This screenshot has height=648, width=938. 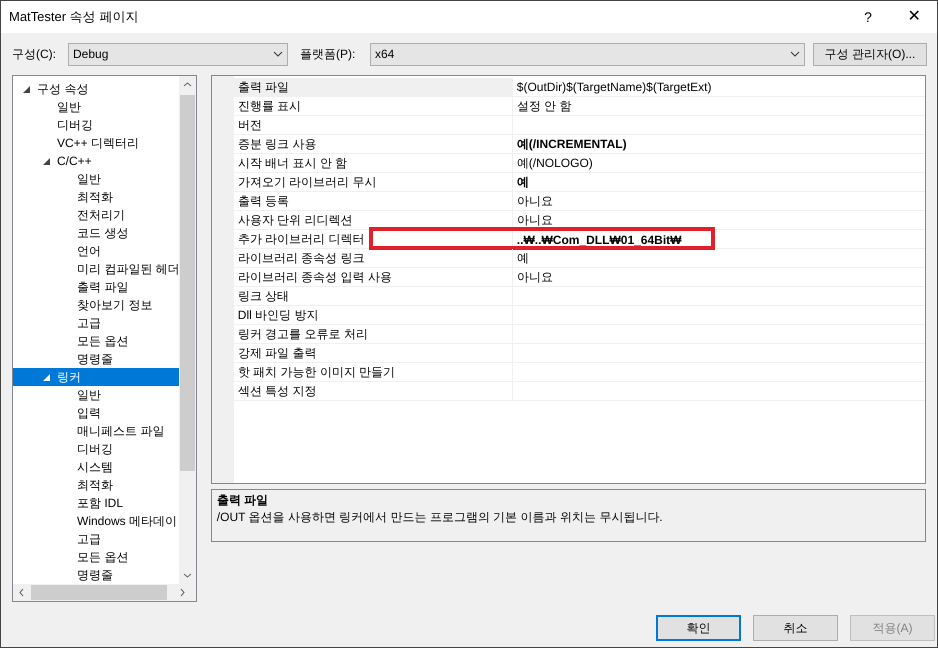 What do you see at coordinates (542, 106) in the screenshot?
I see `property-value: 설정 안 함` at bounding box center [542, 106].